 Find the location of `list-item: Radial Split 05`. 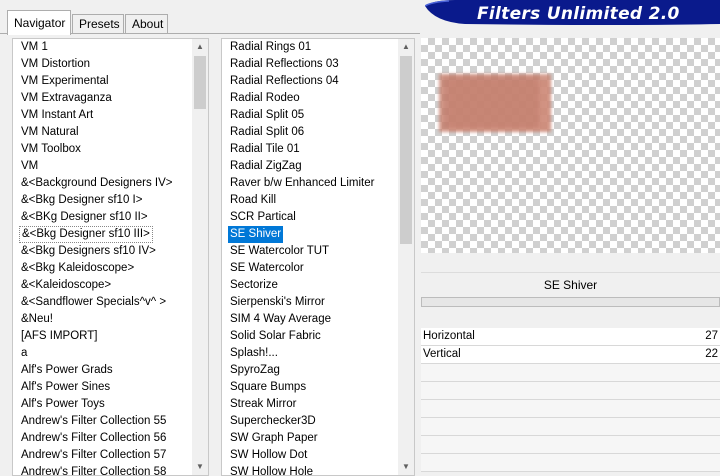

list-item: Radial Split 05 is located at coordinates (310, 115).